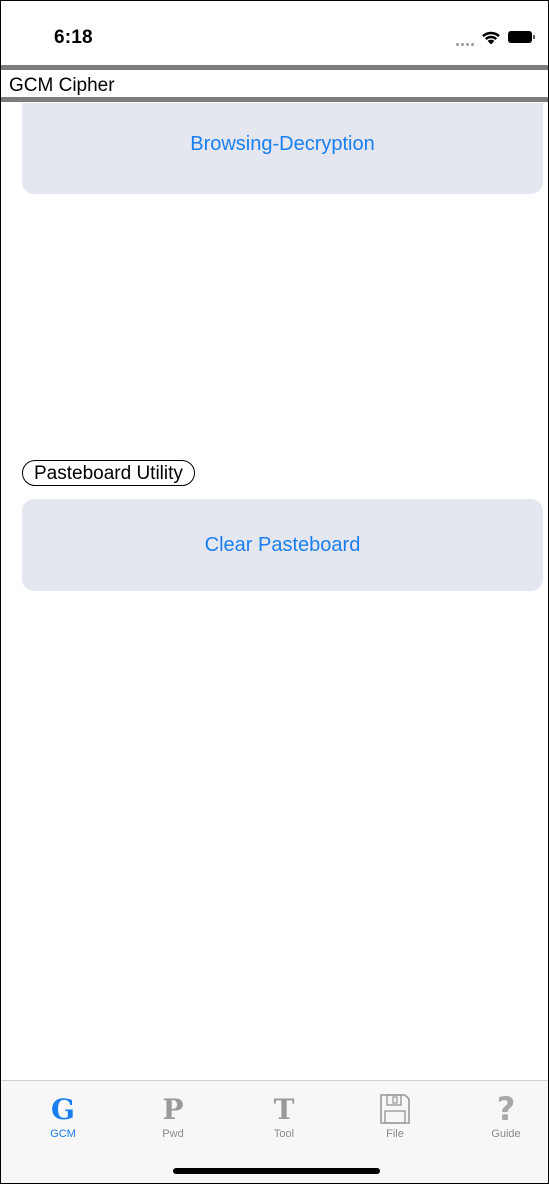 Image resolution: width=549 pixels, height=1184 pixels. What do you see at coordinates (73, 37) in the screenshot?
I see `status-time: 6:18` at bounding box center [73, 37].